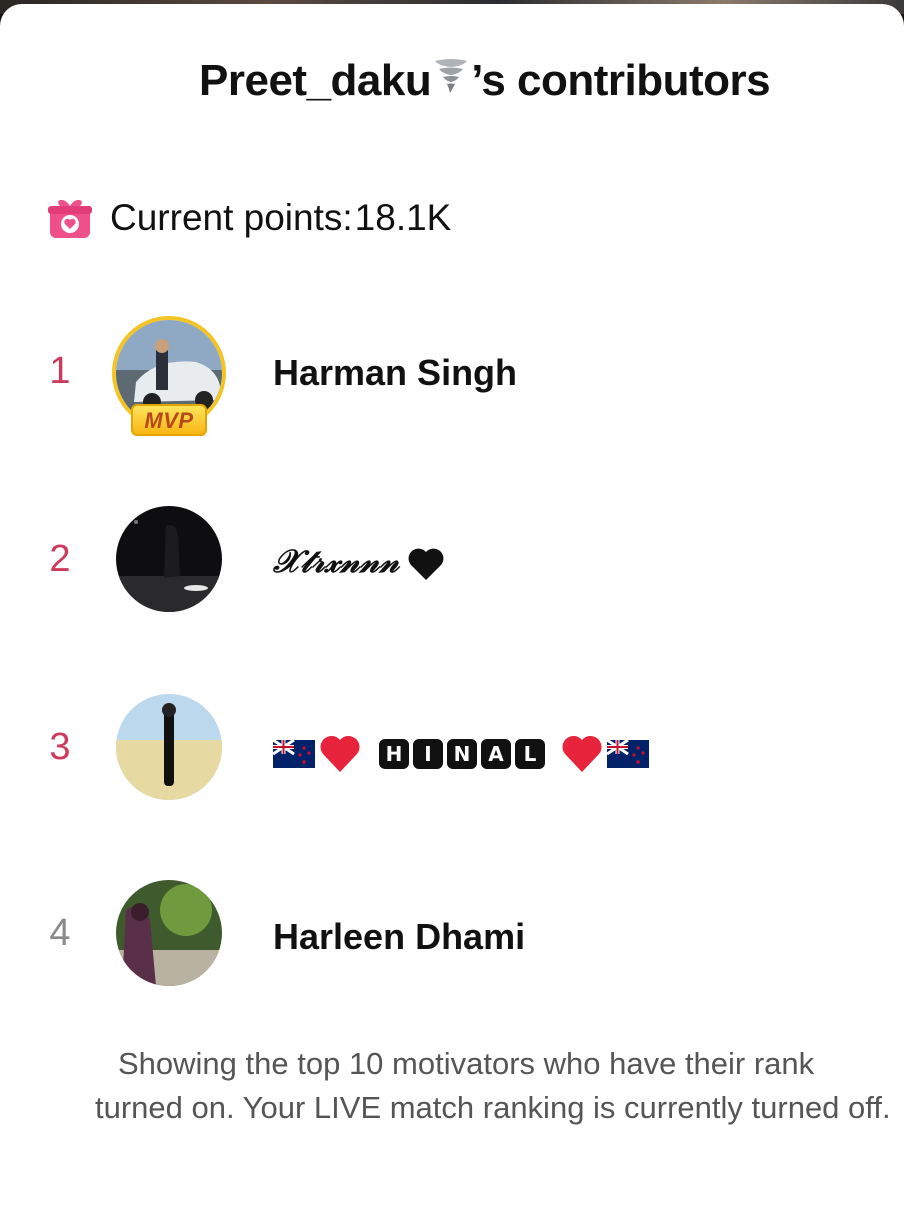 The height and width of the screenshot is (1206, 904). I want to click on contributor-name: H I N A L, so click(461, 754).